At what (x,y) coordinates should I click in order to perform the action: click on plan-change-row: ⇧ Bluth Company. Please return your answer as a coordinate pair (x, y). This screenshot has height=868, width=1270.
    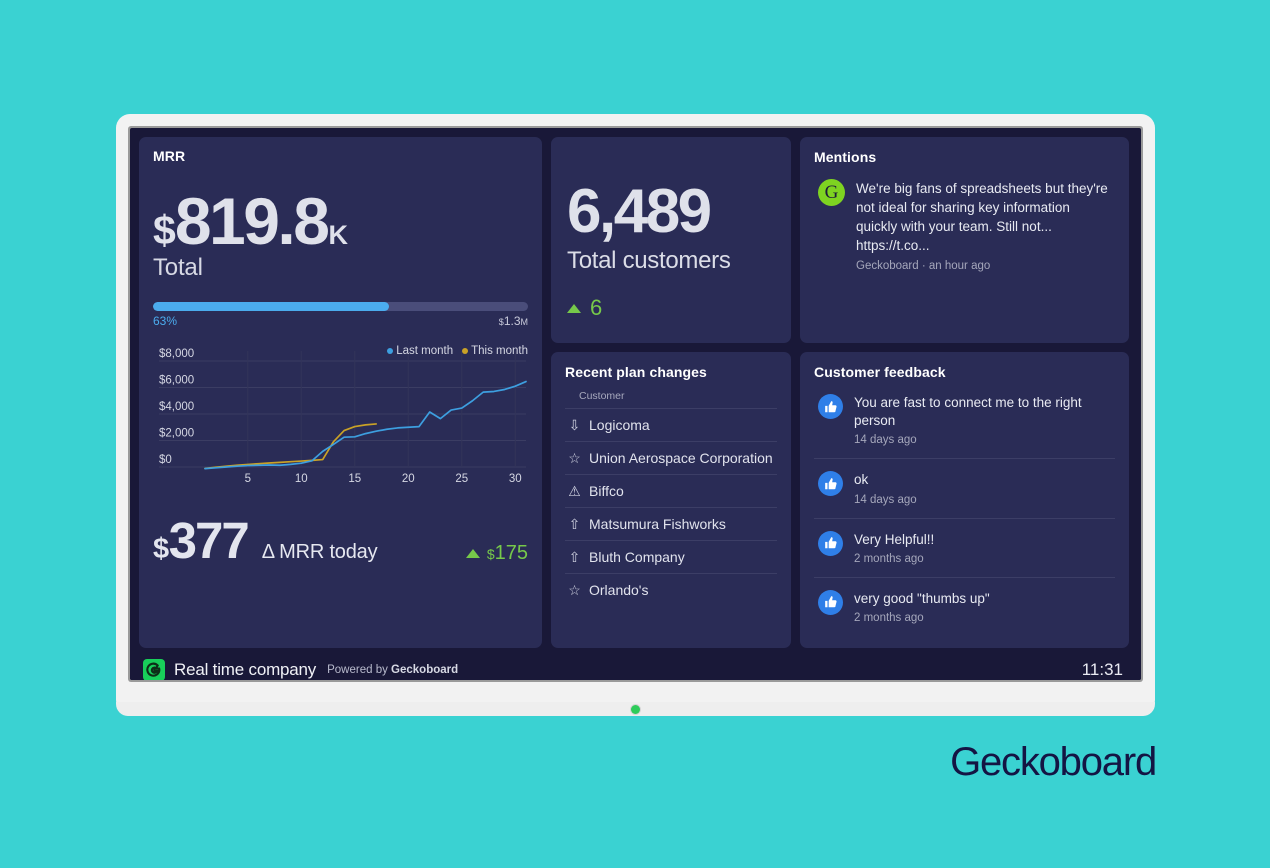
    Looking at the image, I should click on (671, 556).